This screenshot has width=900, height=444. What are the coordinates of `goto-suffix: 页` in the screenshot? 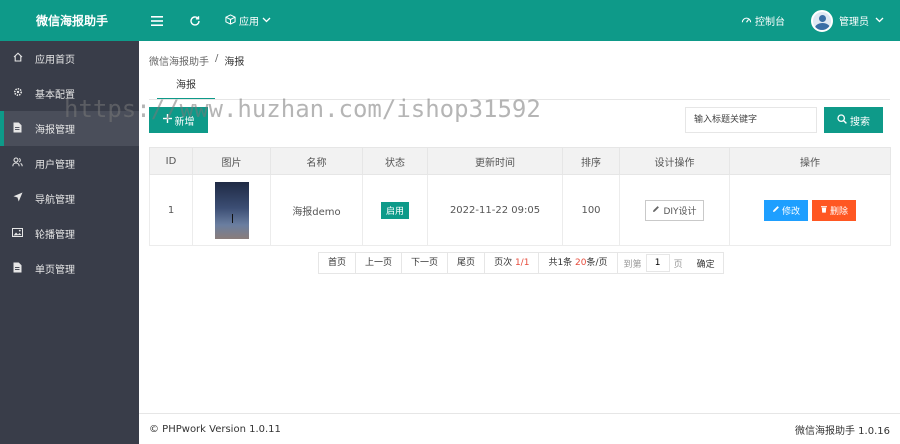 It's located at (678, 264).